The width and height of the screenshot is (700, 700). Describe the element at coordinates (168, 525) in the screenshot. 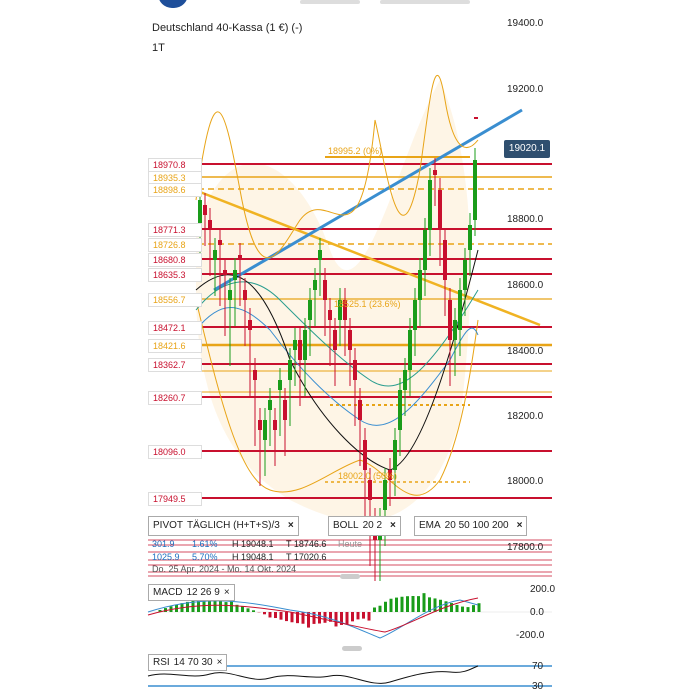

I see `indicator-pivot-name: PIVOT` at that location.